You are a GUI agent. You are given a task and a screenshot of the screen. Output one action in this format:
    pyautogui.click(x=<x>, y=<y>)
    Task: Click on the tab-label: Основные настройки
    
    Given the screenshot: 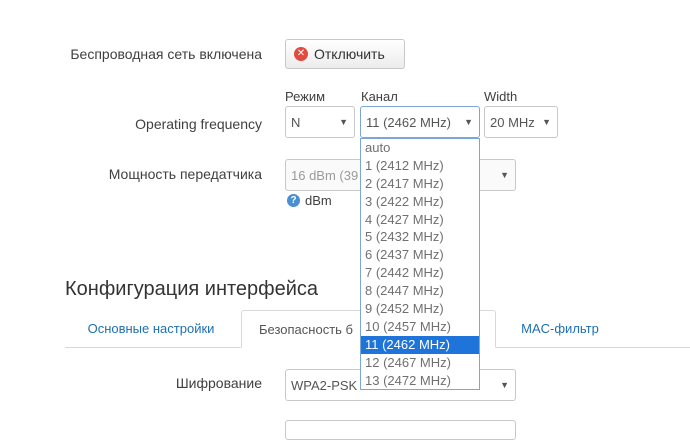 What is the action you would take?
    pyautogui.click(x=151, y=328)
    